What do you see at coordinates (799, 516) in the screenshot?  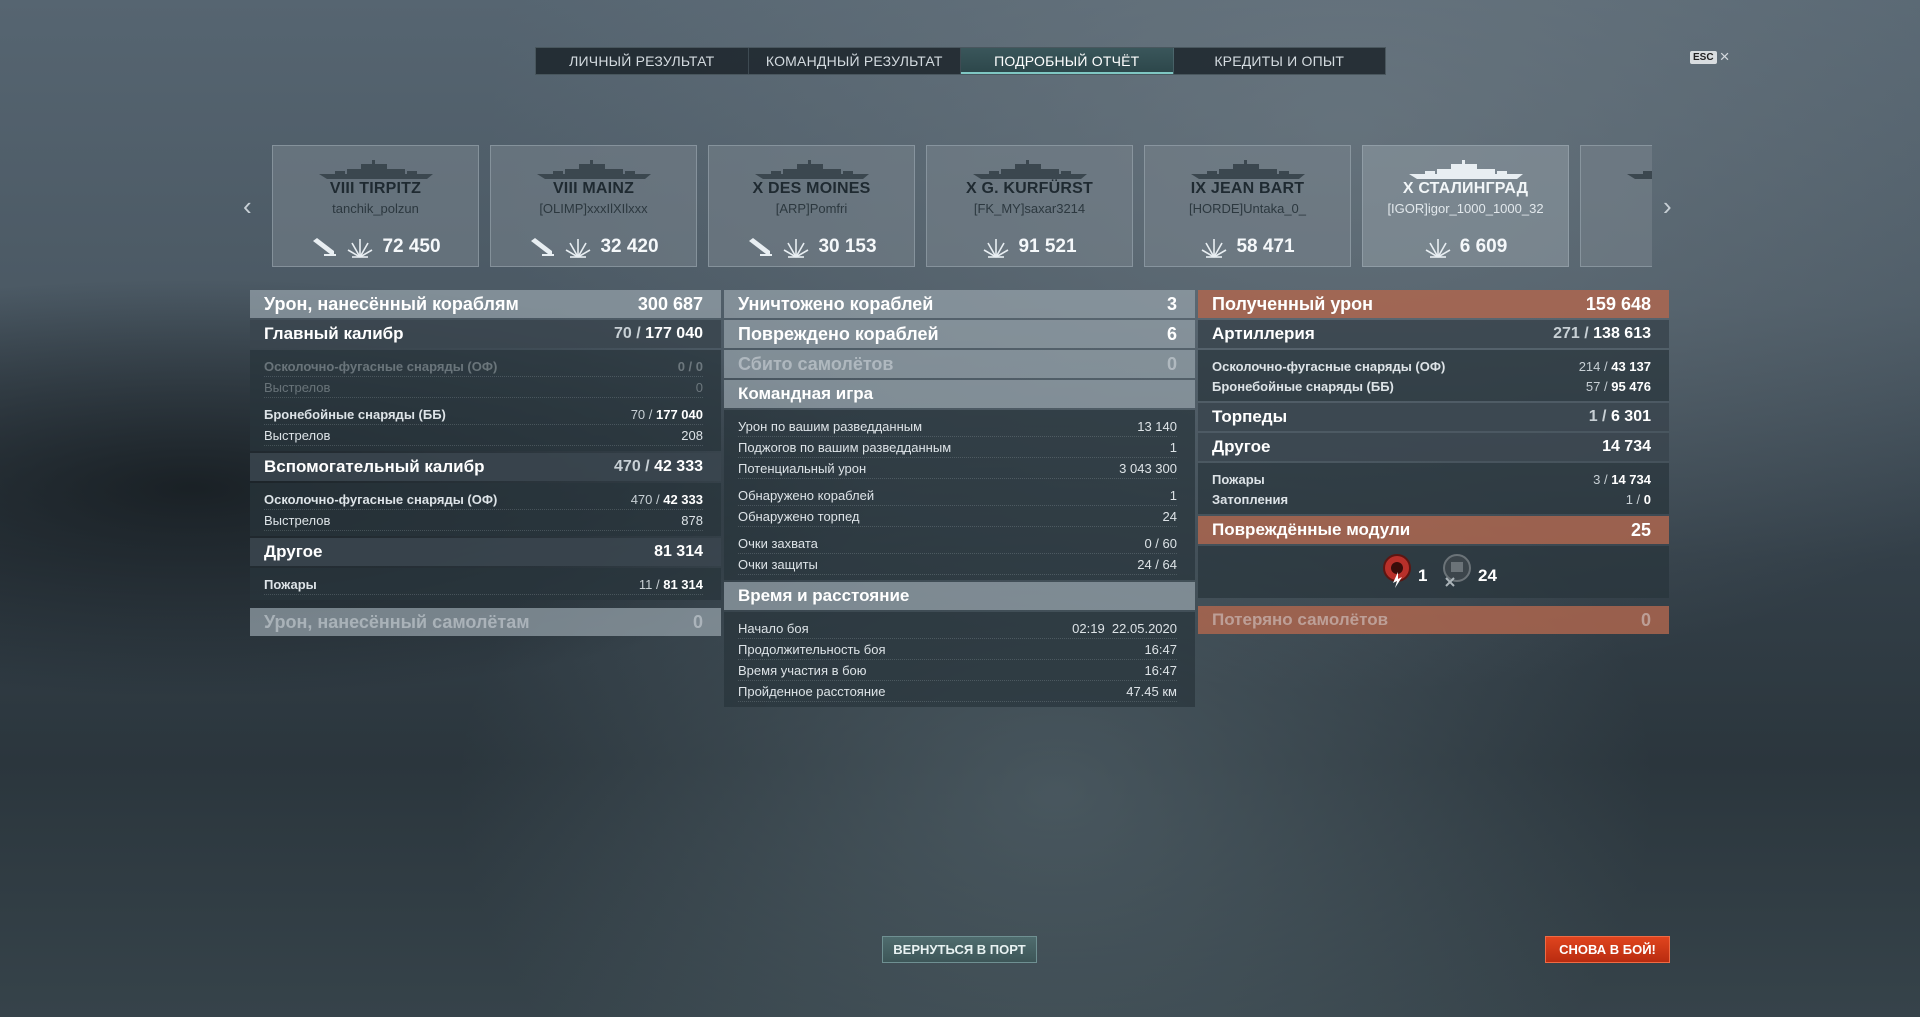 I see `spotted-torps-label: Обнаружено торпед` at bounding box center [799, 516].